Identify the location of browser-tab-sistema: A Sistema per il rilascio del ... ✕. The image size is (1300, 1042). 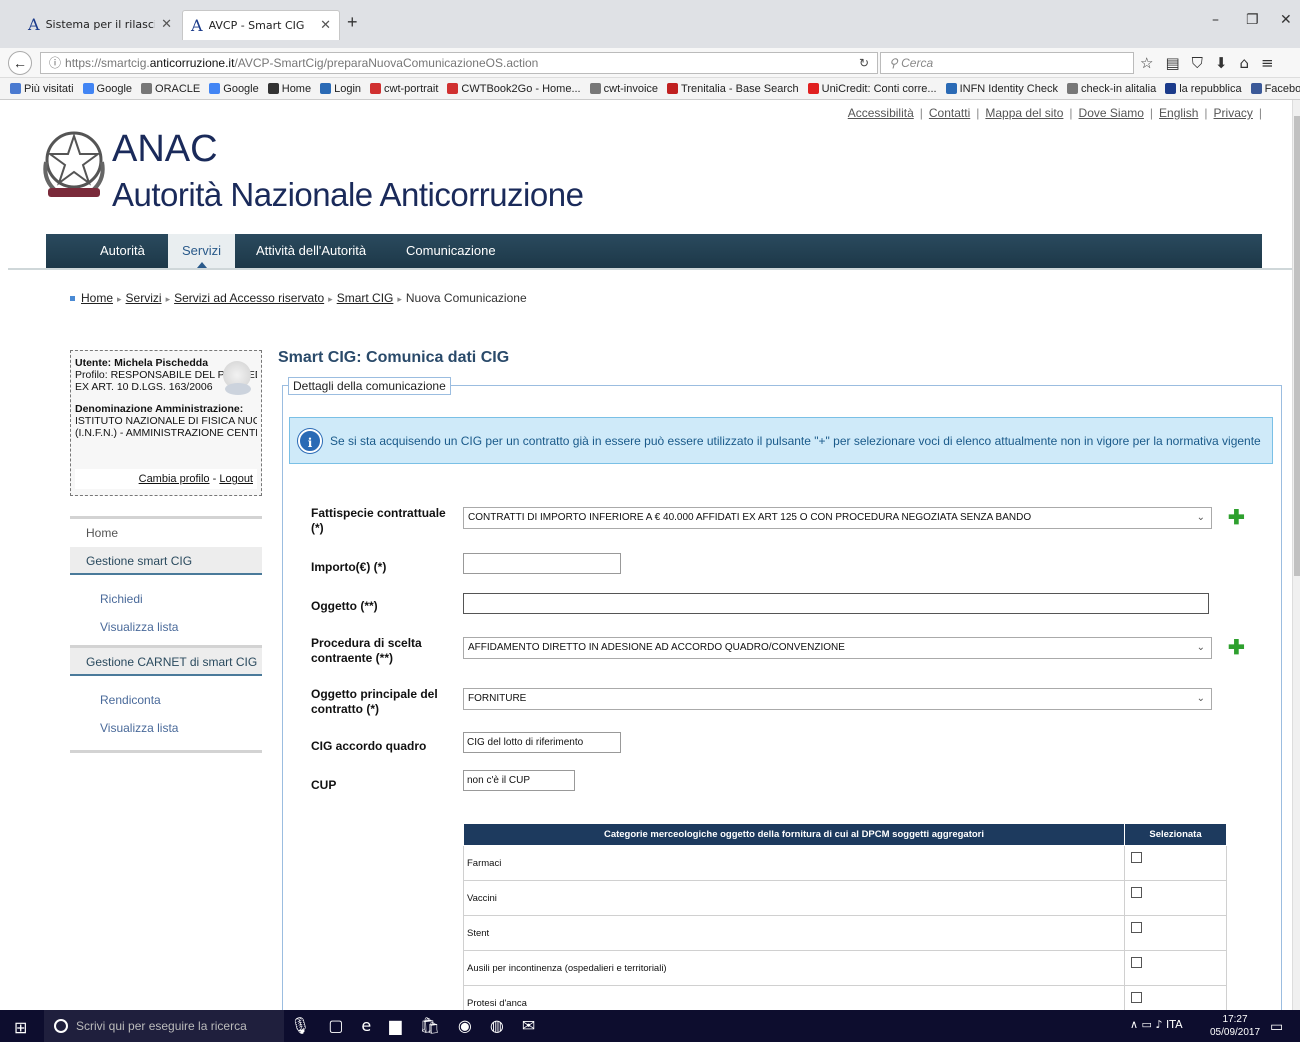
(100, 24).